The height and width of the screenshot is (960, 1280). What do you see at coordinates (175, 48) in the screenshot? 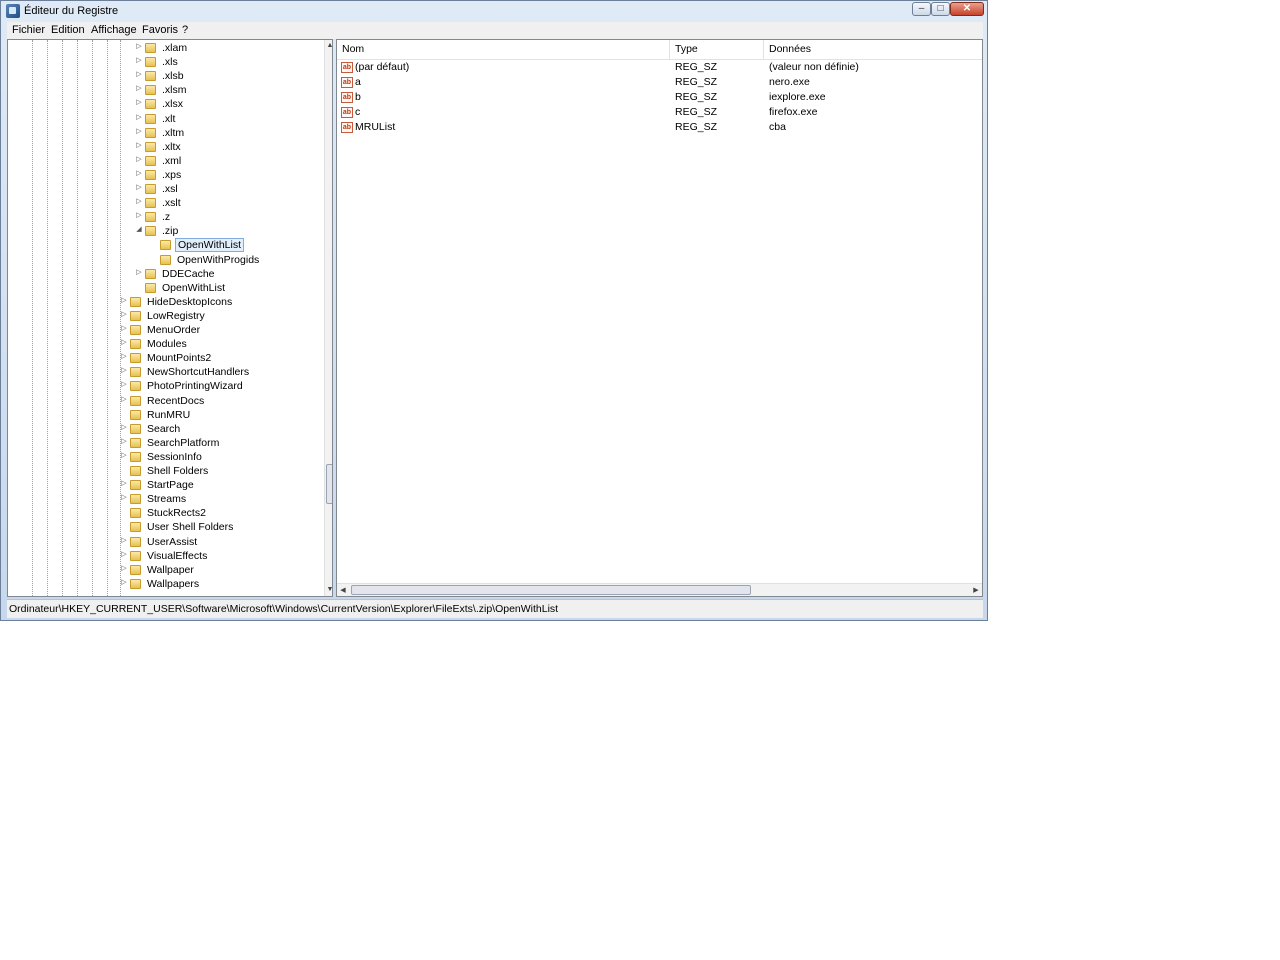
I see `tree-node-label: .xlam` at bounding box center [175, 48].